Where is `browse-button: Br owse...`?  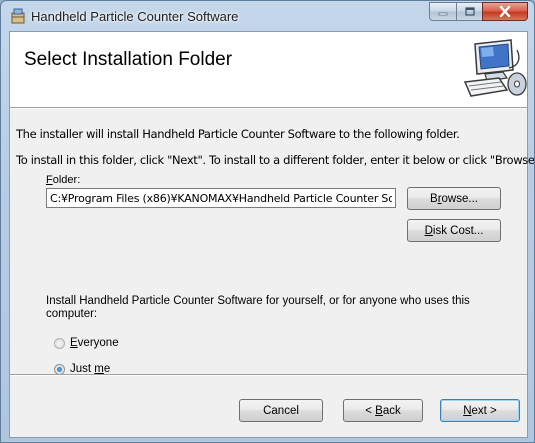
browse-button: Br owse... is located at coordinates (454, 198).